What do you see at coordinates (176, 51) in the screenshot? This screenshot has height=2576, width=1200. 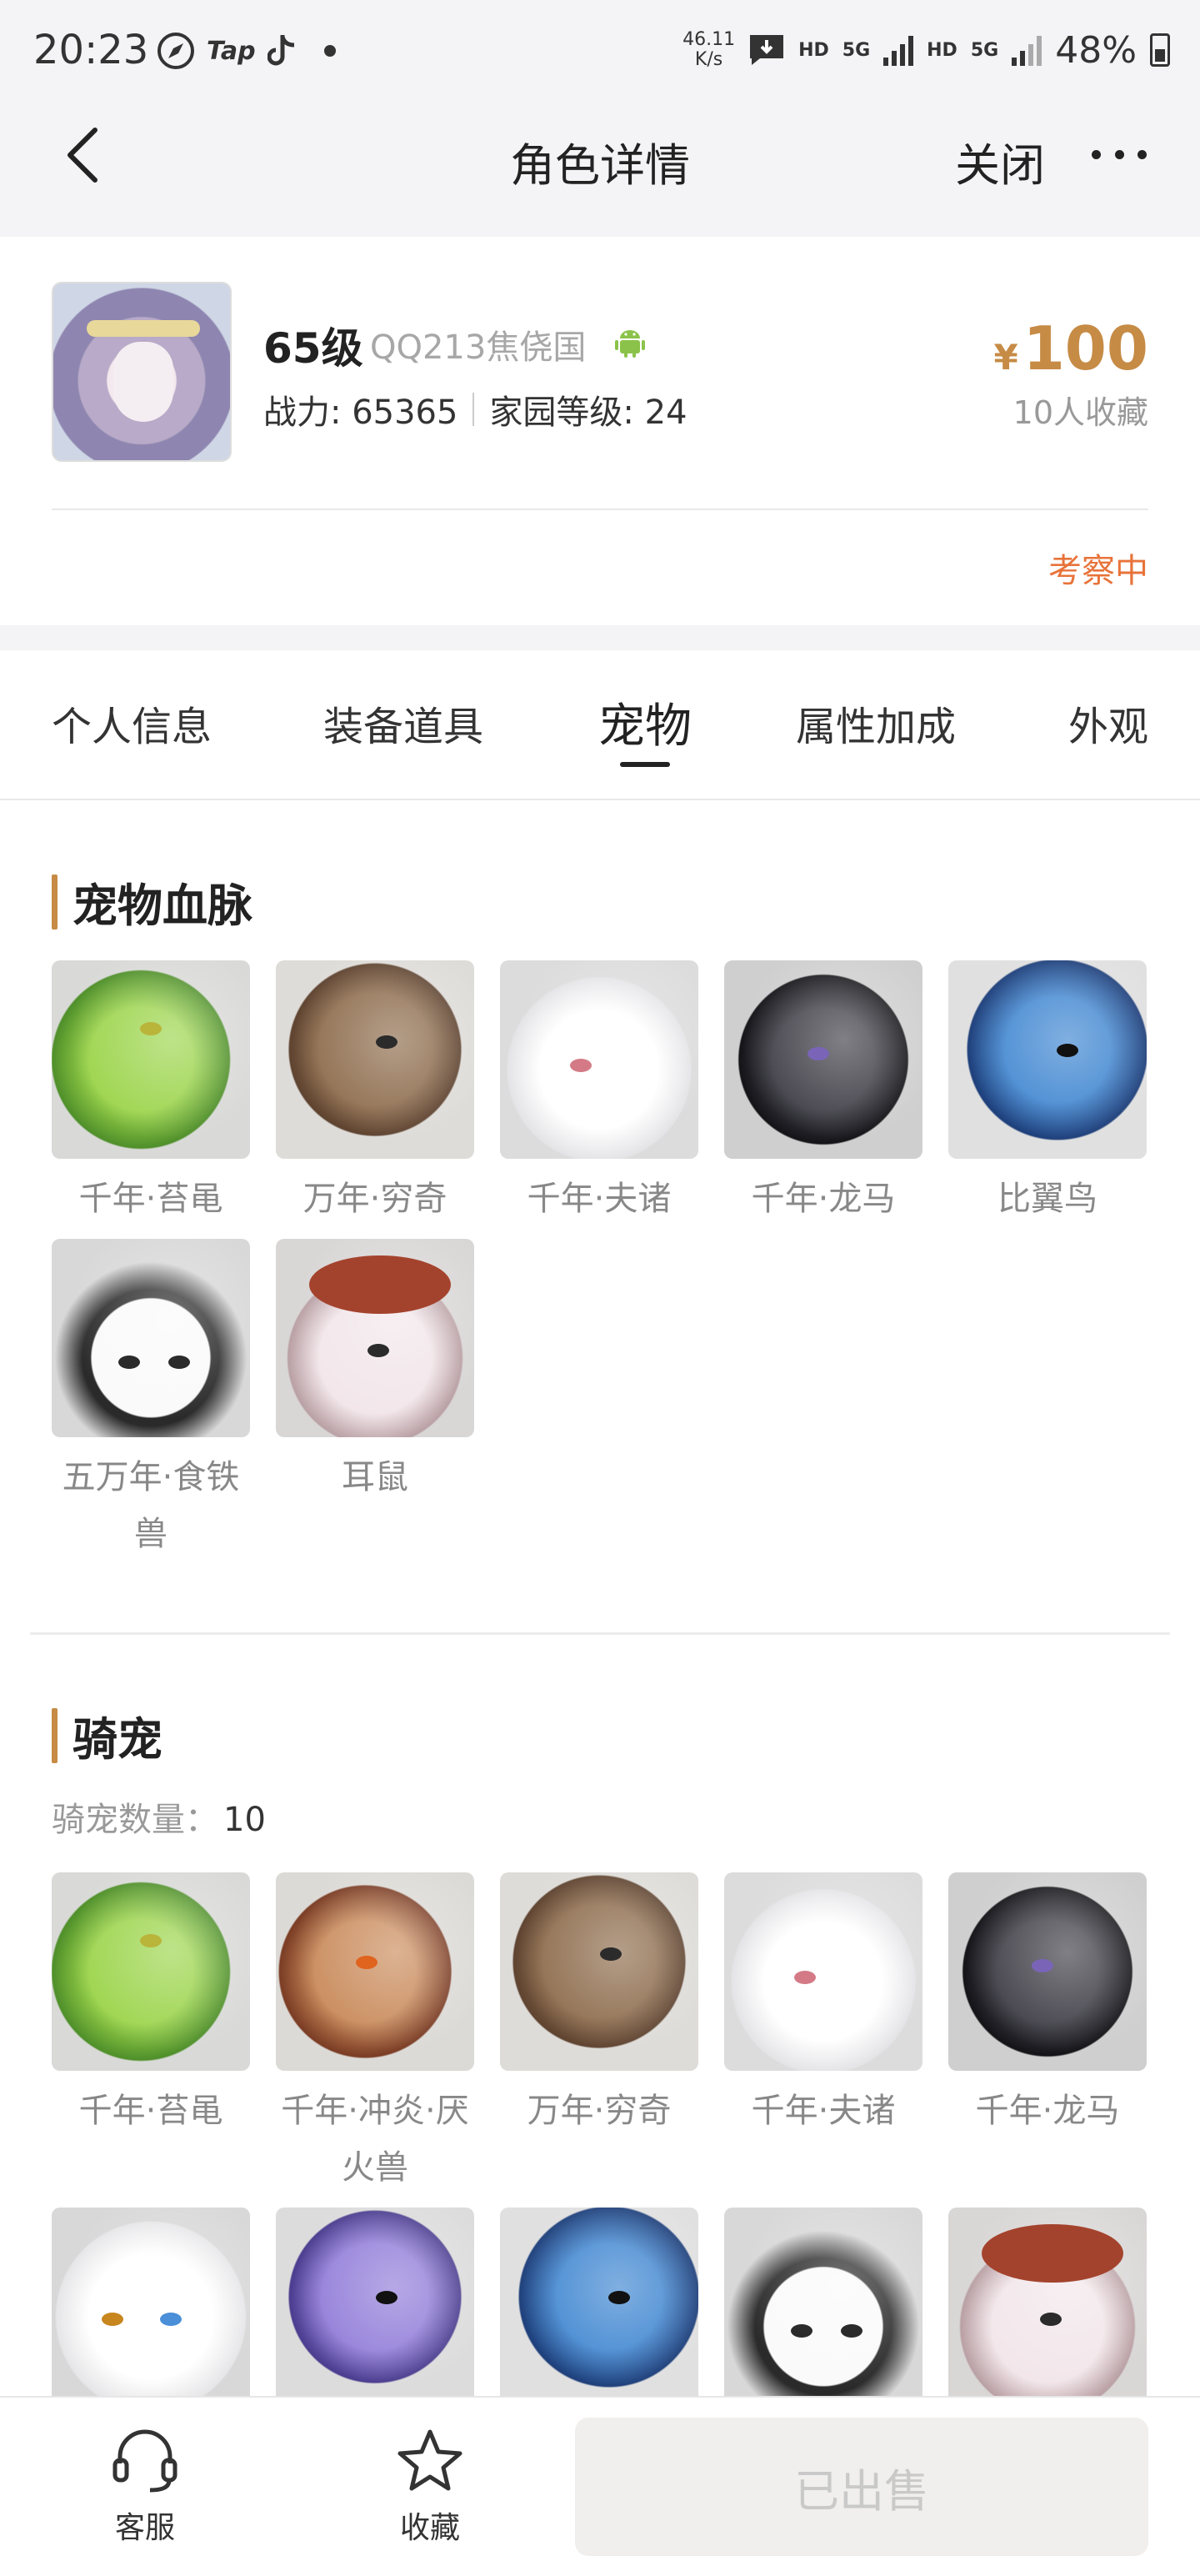 I see `compass-icon` at bounding box center [176, 51].